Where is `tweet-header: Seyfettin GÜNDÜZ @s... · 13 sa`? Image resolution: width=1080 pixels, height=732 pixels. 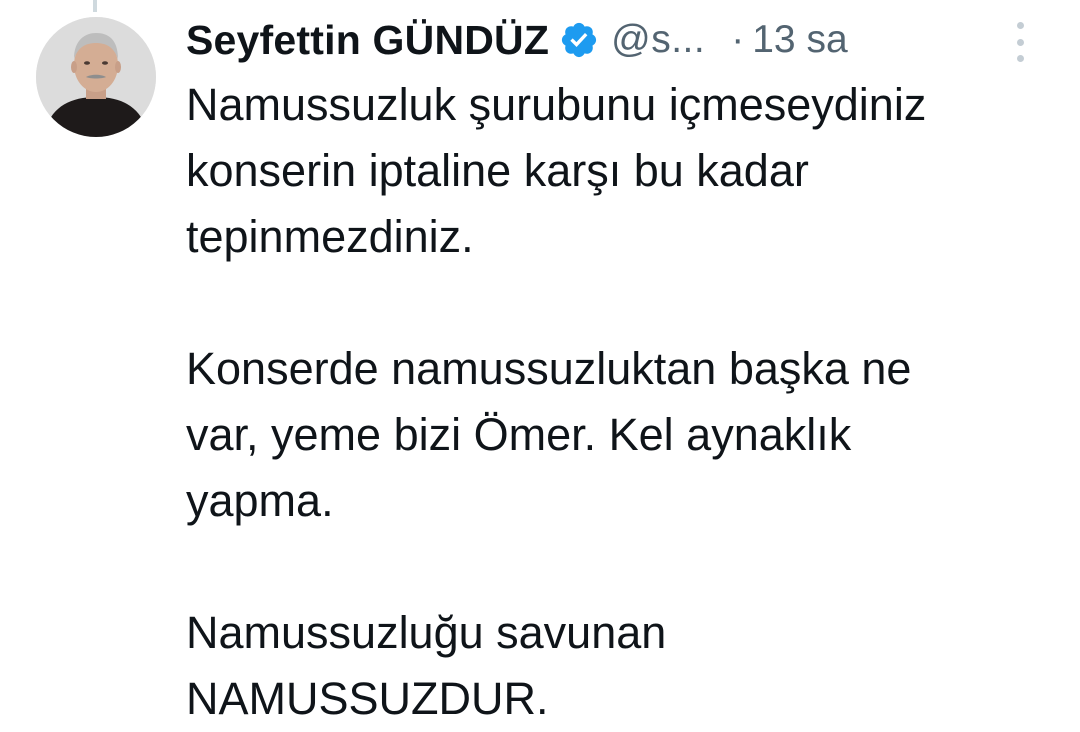
tweet-header: Seyfettin GÜNDÜZ @s... · 13 sa is located at coordinates (616, 40).